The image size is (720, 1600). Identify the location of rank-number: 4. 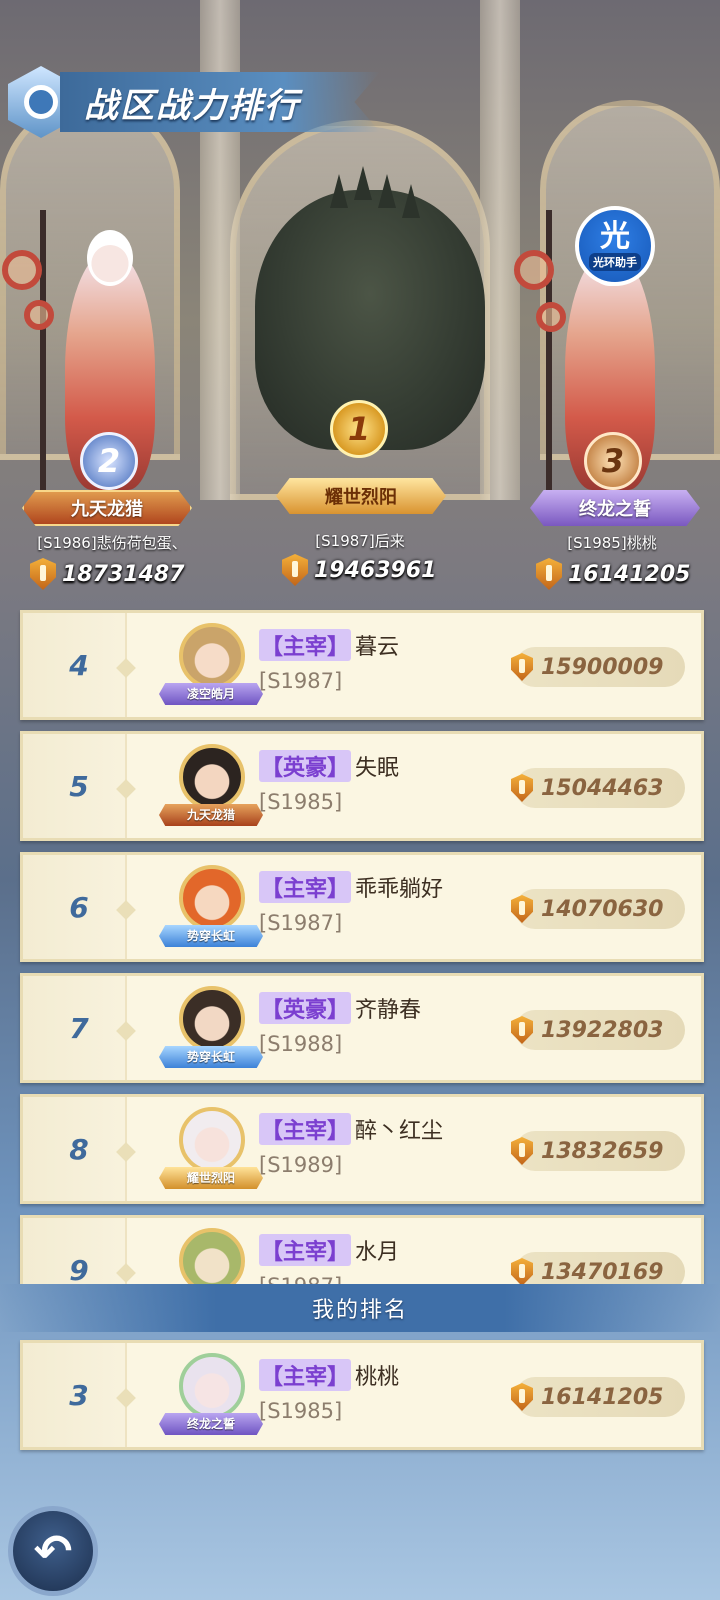
(79, 665).